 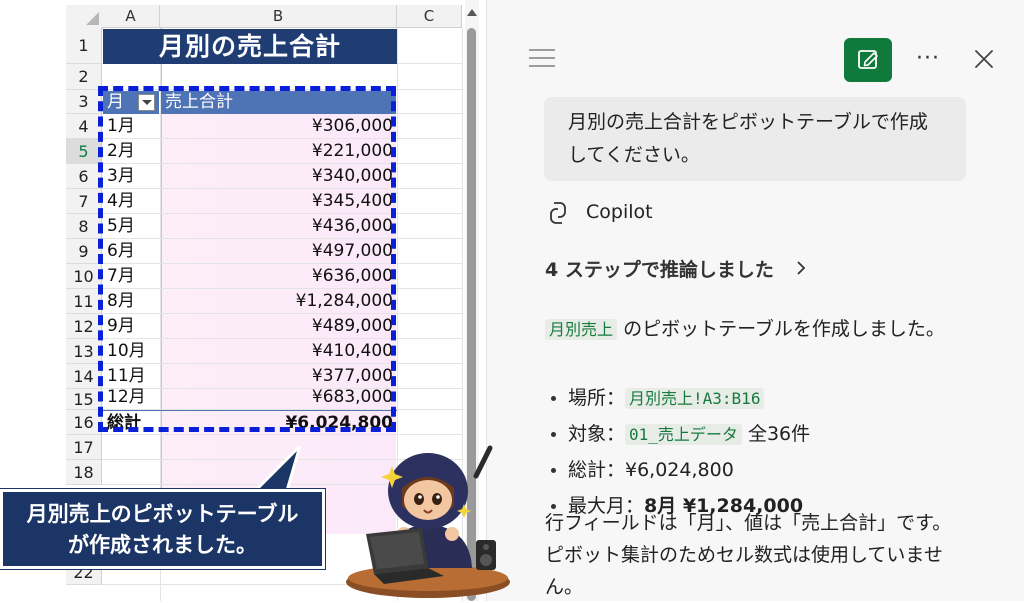 What do you see at coordinates (84, 472) in the screenshot?
I see `row-header-18: 18` at bounding box center [84, 472].